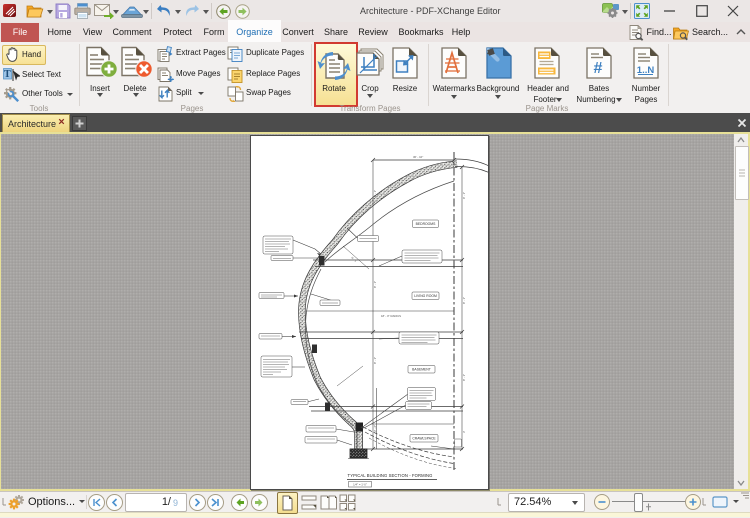 The width and height of the screenshot is (750, 518). I want to click on svg-text: 1/4" = 1'-0", so click(360, 485).